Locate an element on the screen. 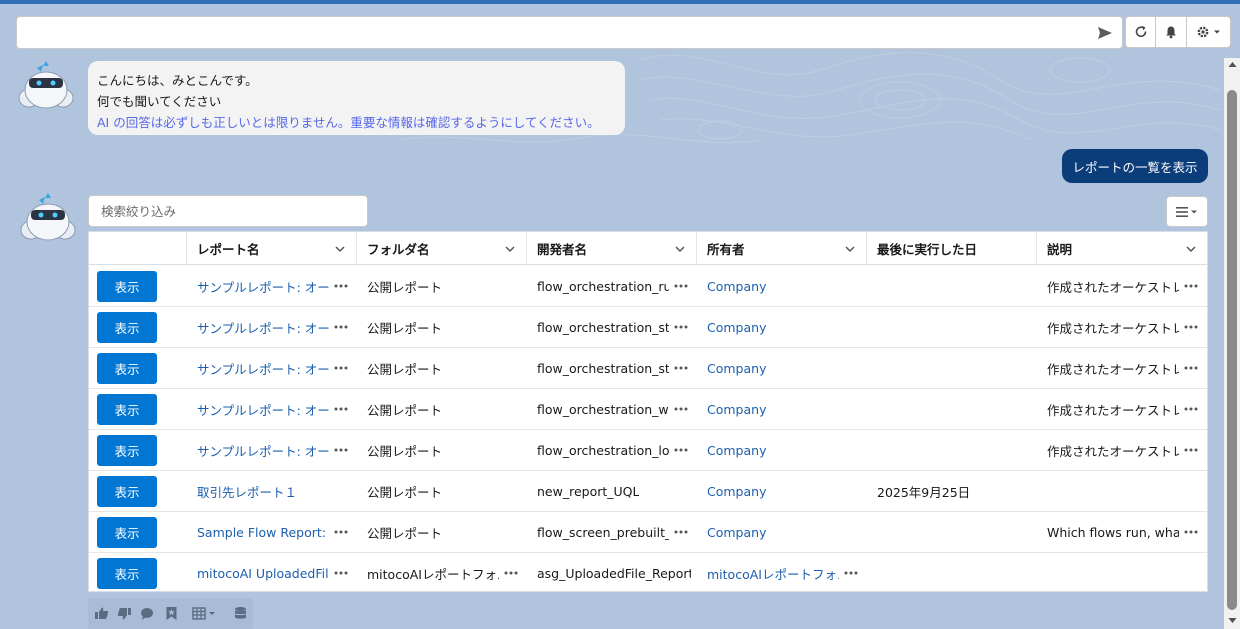 Image resolution: width=1240 pixels, height=629 pixels. cell-description: 作成されたオーケストレーション実行 is located at coordinates (1122, 286).